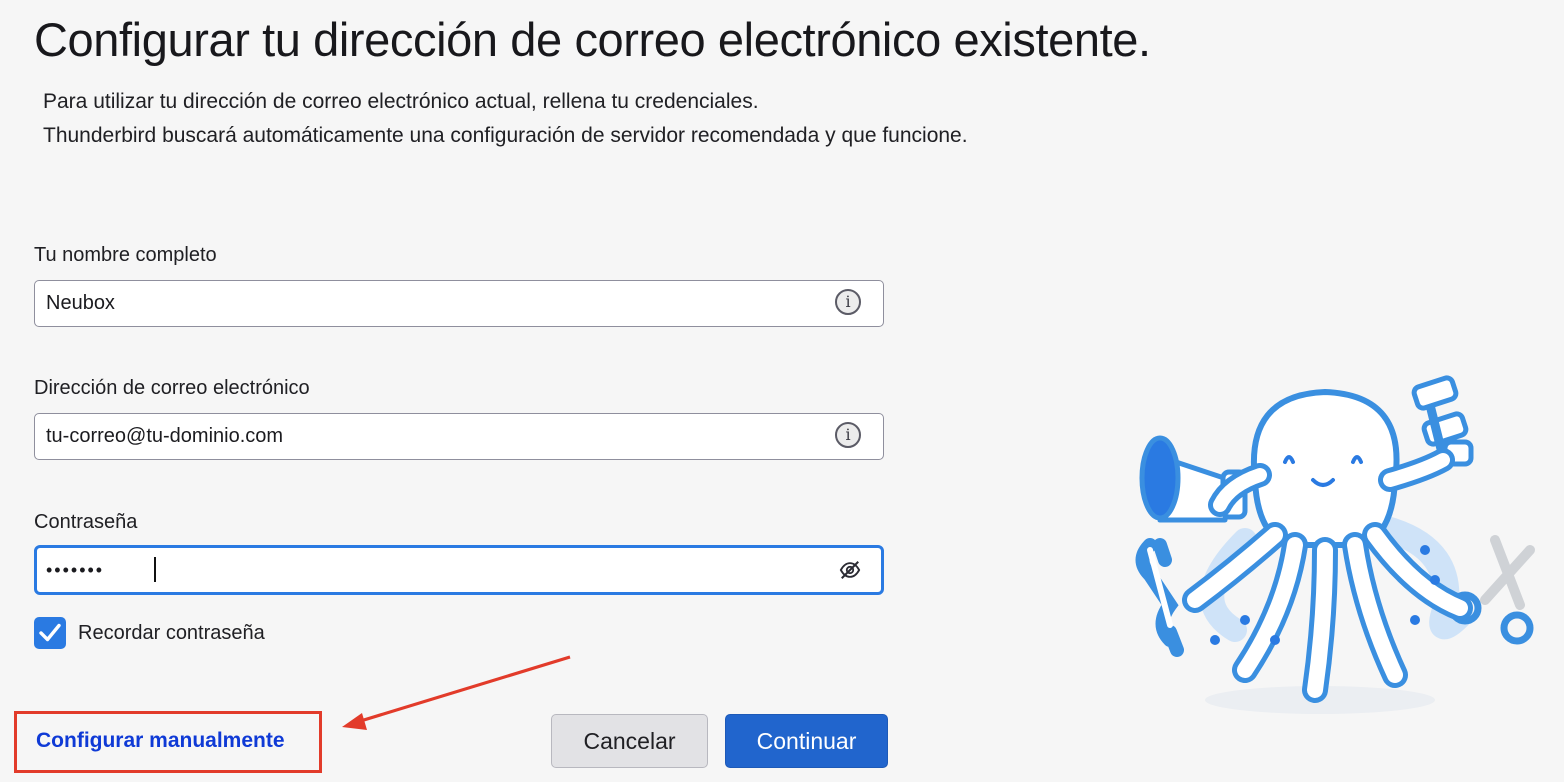 This screenshot has width=1564, height=782. Describe the element at coordinates (431, 303) in the screenshot. I see `full-name-input` at that location.